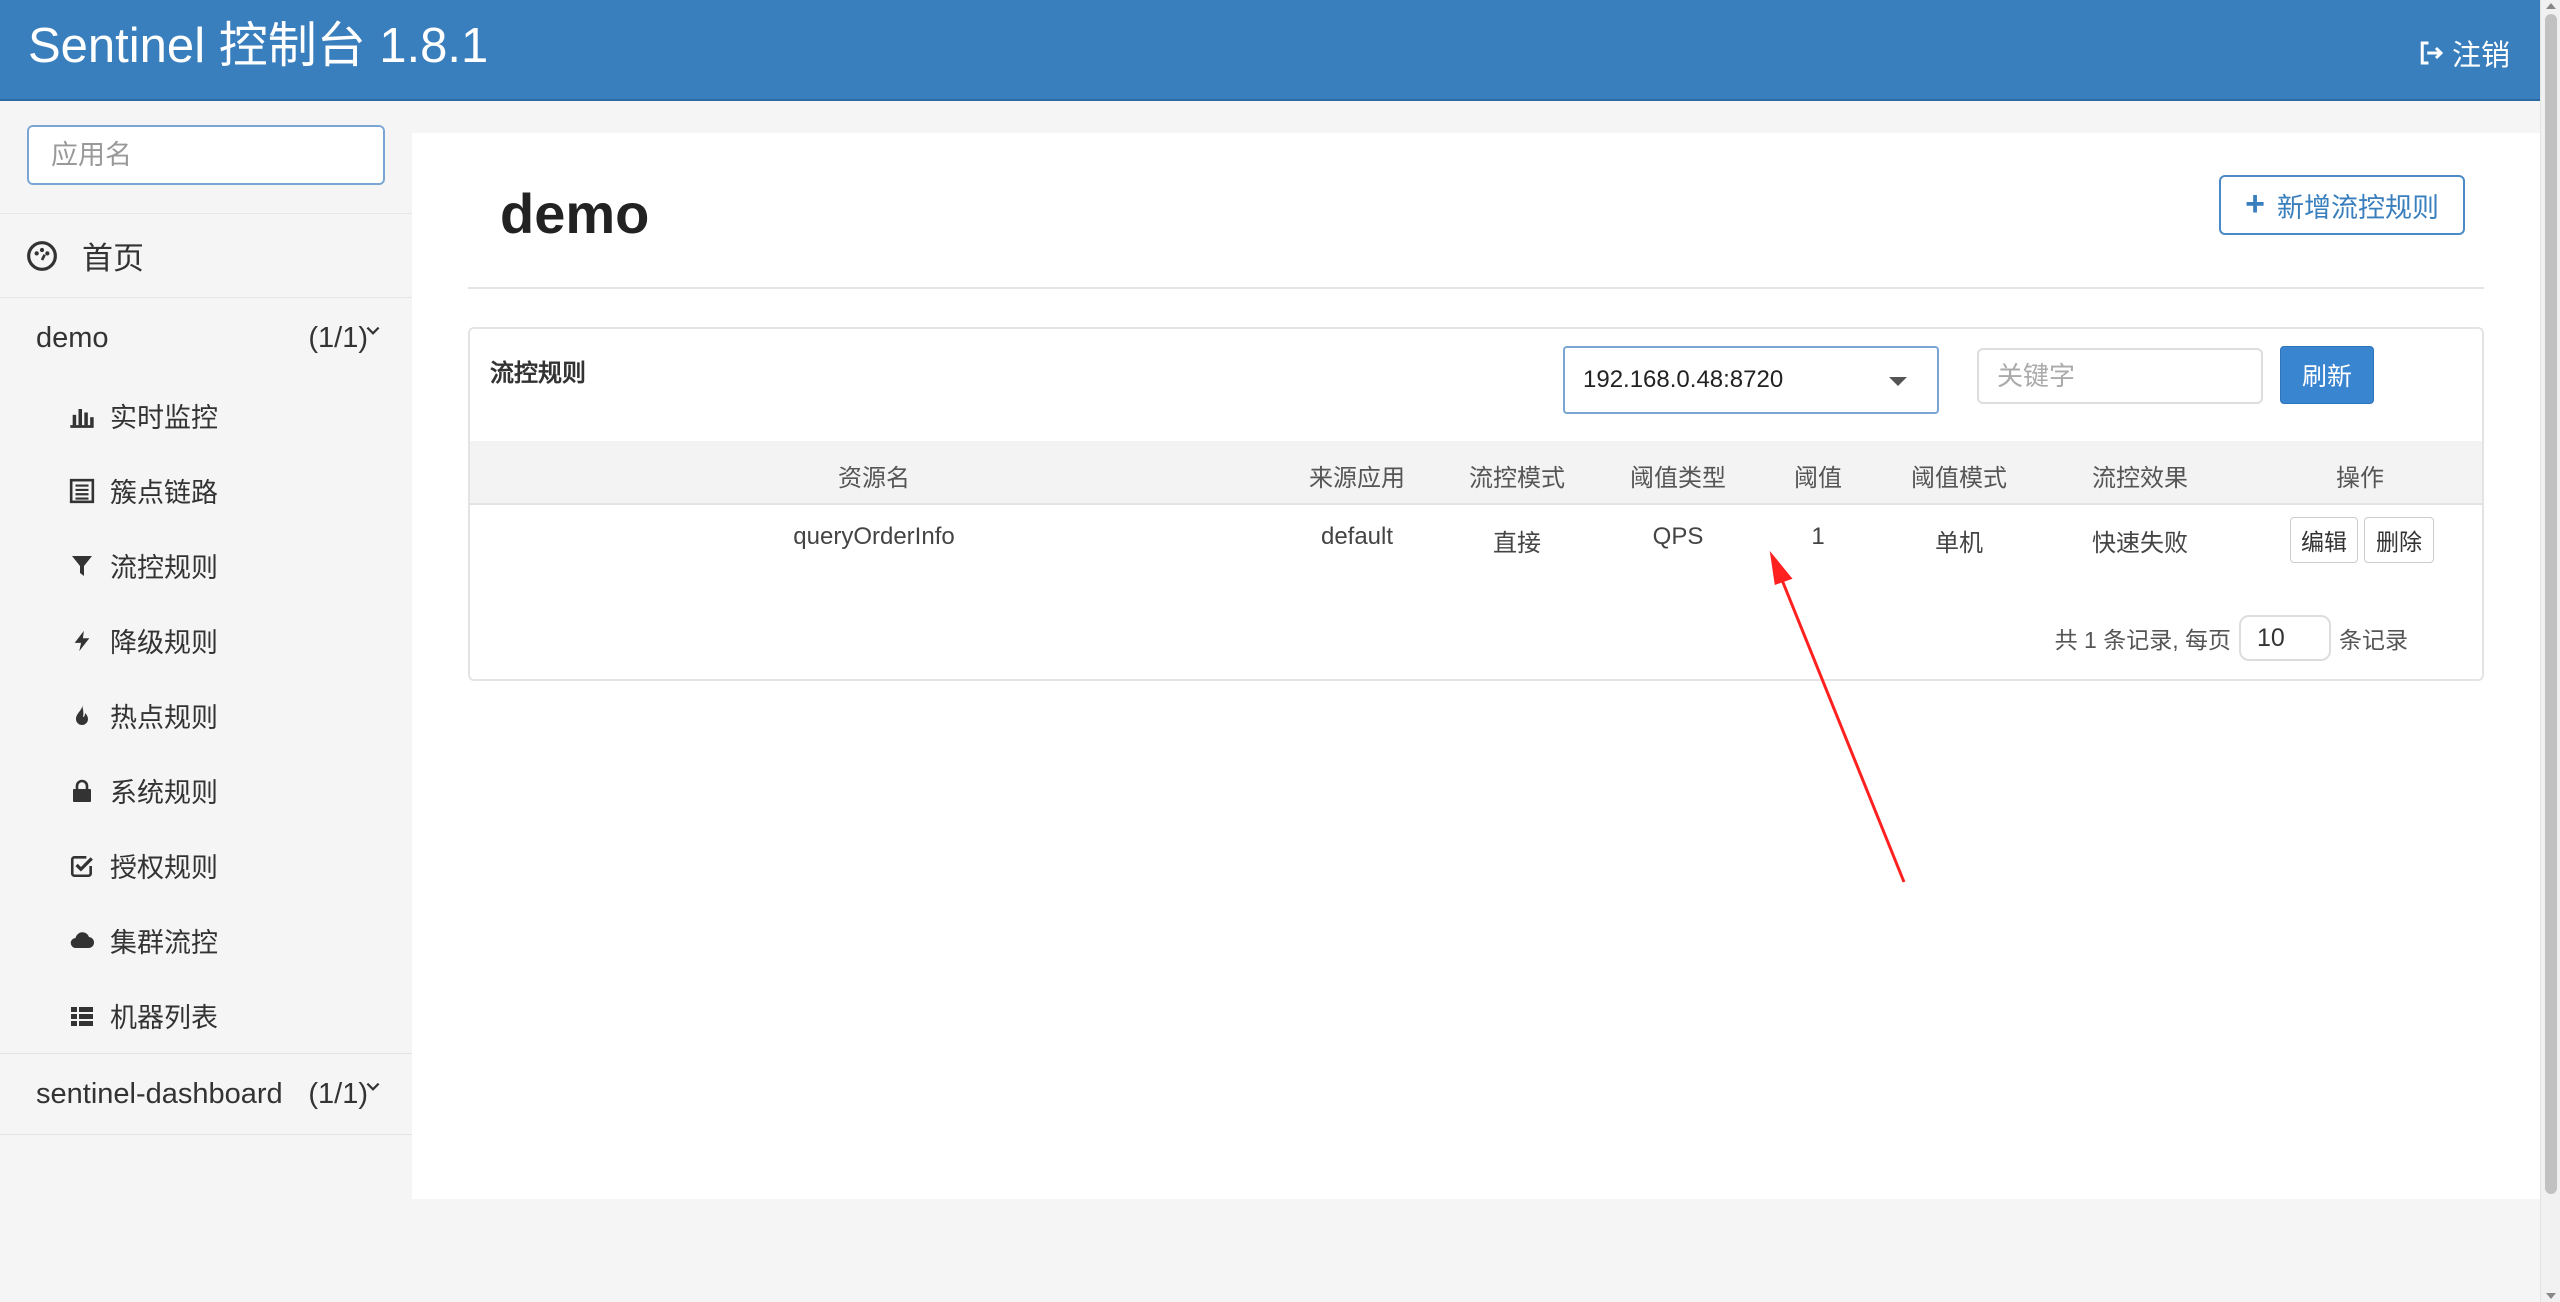 The image size is (2560, 1302). I want to click on cell-threshold-type: QPS, so click(1678, 536).